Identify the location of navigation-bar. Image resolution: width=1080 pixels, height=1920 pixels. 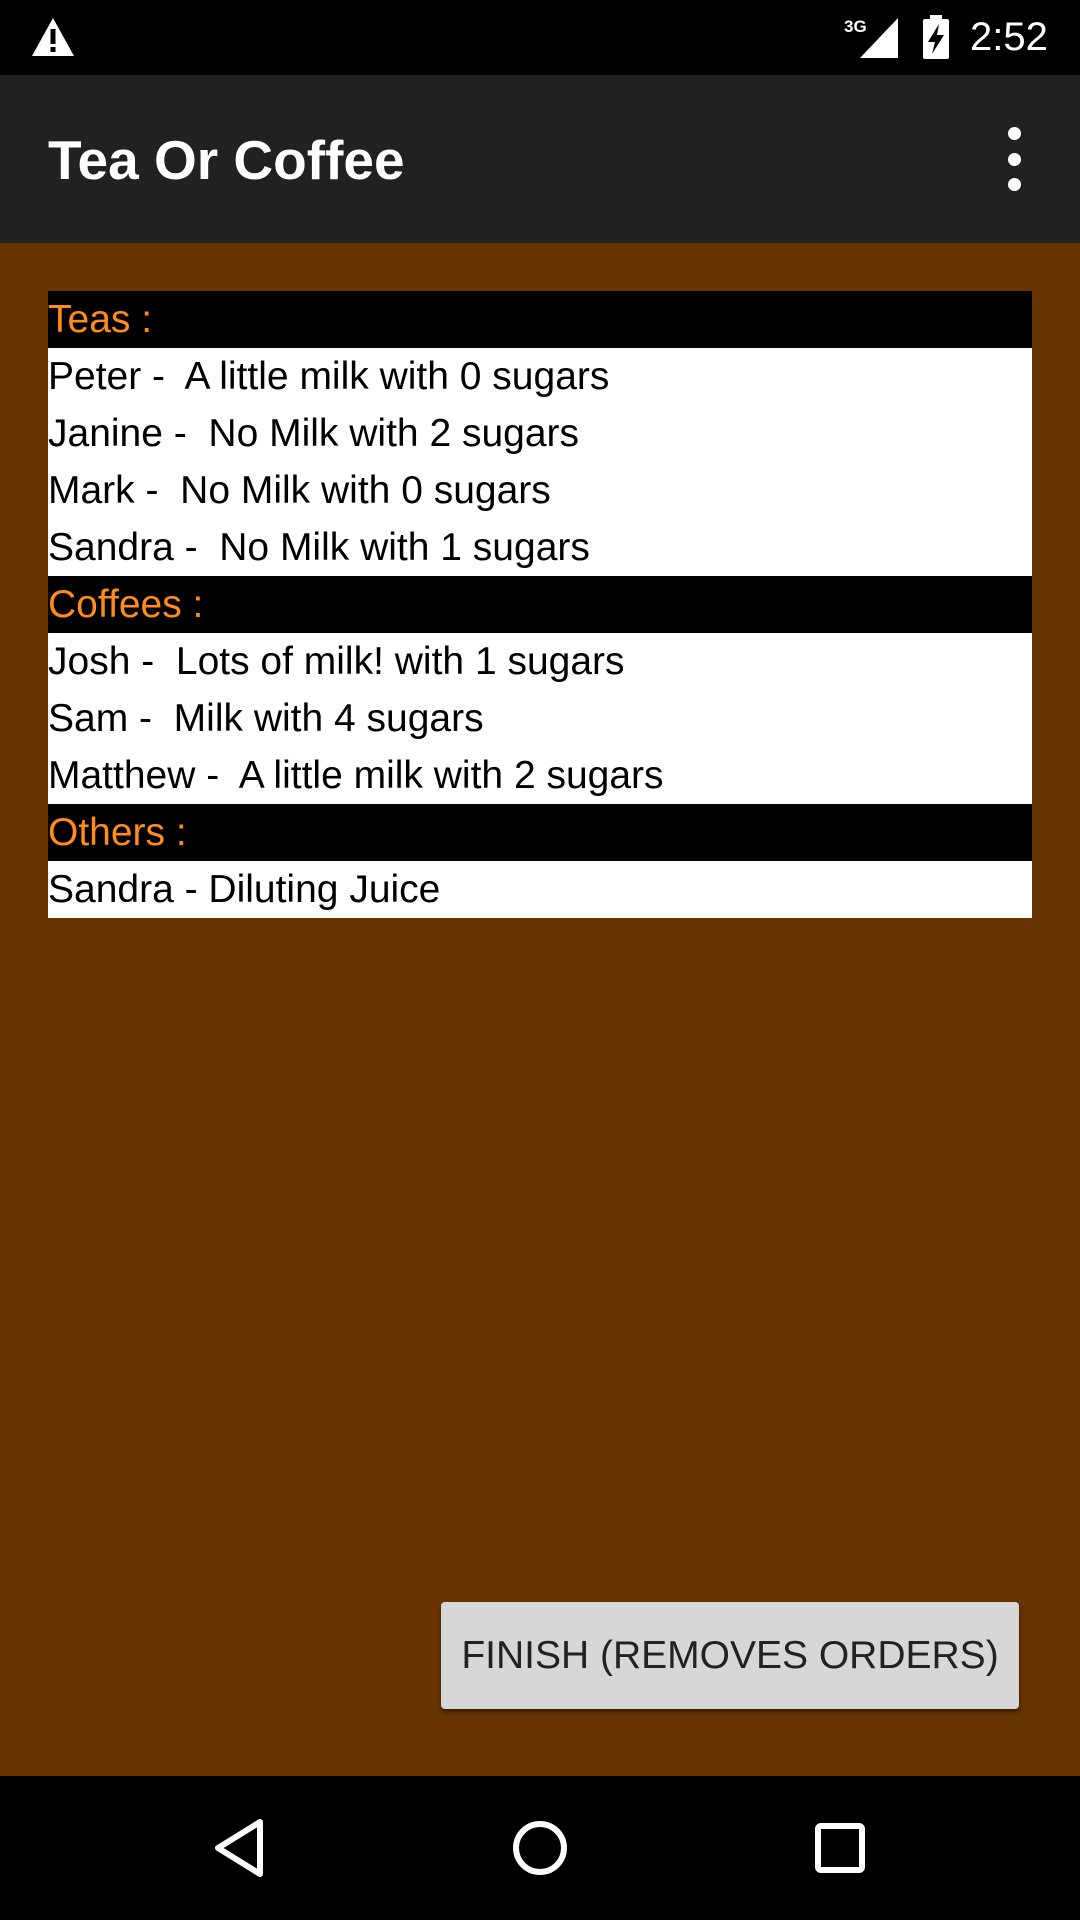
(540, 1848).